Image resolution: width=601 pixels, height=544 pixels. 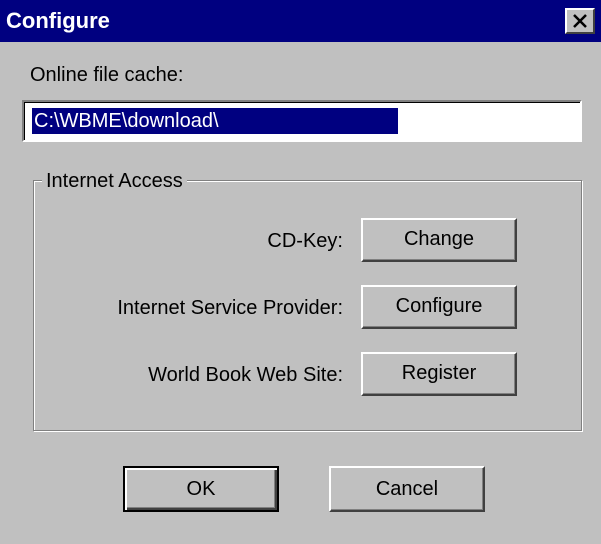 I want to click on cache-label: Online file cache:, so click(x=107, y=75).